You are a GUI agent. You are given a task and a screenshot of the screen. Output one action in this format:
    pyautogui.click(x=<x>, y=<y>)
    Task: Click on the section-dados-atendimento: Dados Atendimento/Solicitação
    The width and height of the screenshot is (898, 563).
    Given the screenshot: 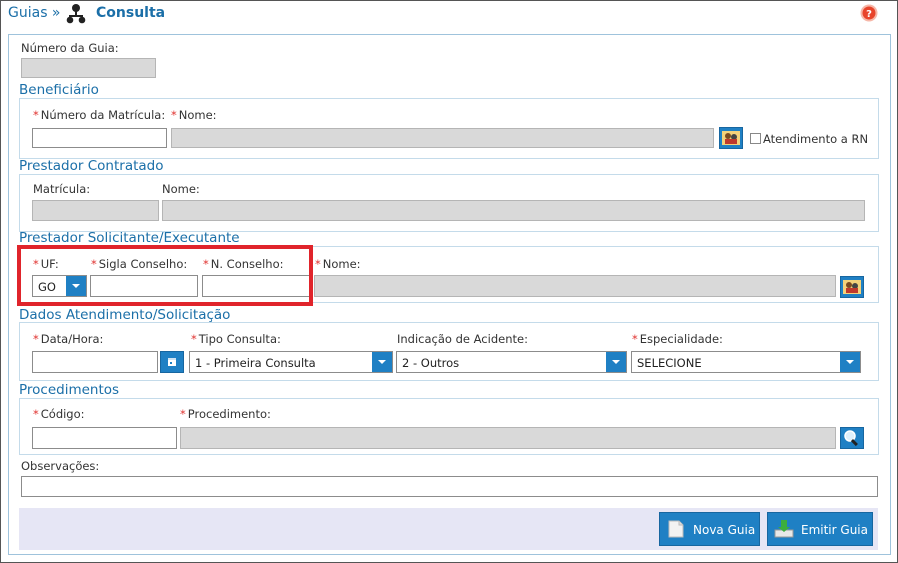 What is the action you would take?
    pyautogui.click(x=125, y=315)
    